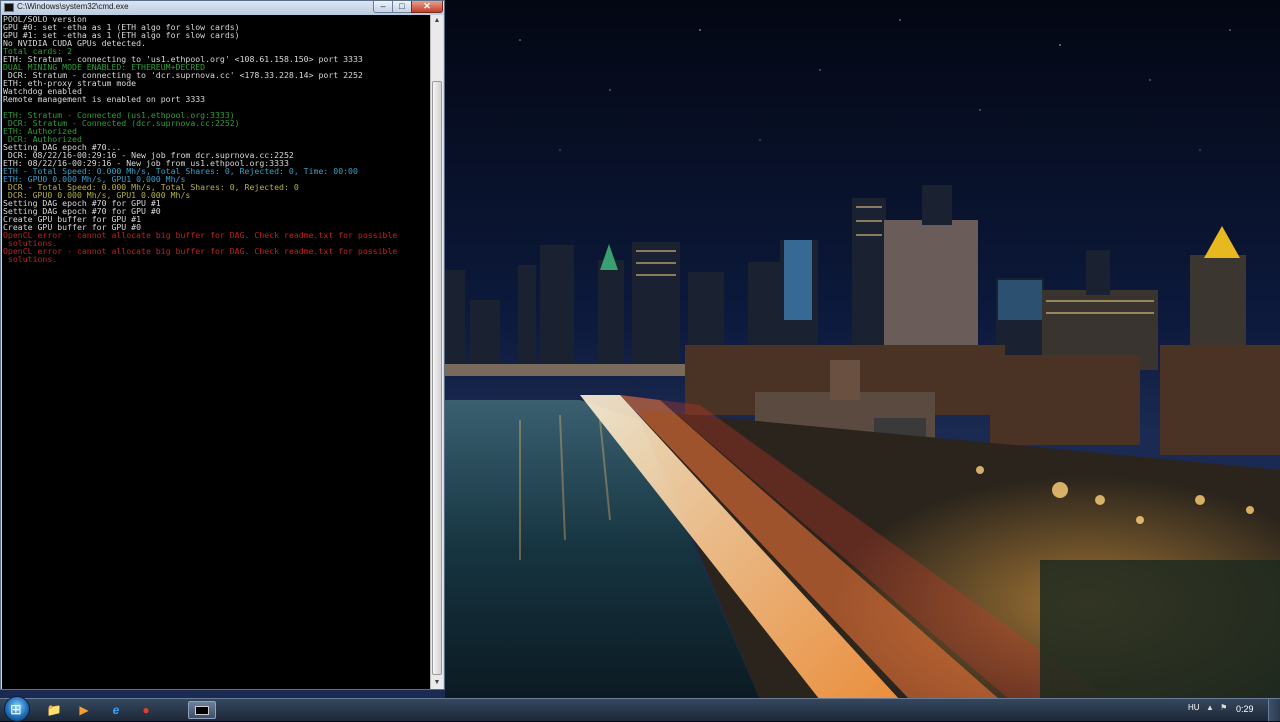 The image size is (1280, 722). Describe the element at coordinates (84, 710) in the screenshot. I see `media-player-icon: ▶` at that location.